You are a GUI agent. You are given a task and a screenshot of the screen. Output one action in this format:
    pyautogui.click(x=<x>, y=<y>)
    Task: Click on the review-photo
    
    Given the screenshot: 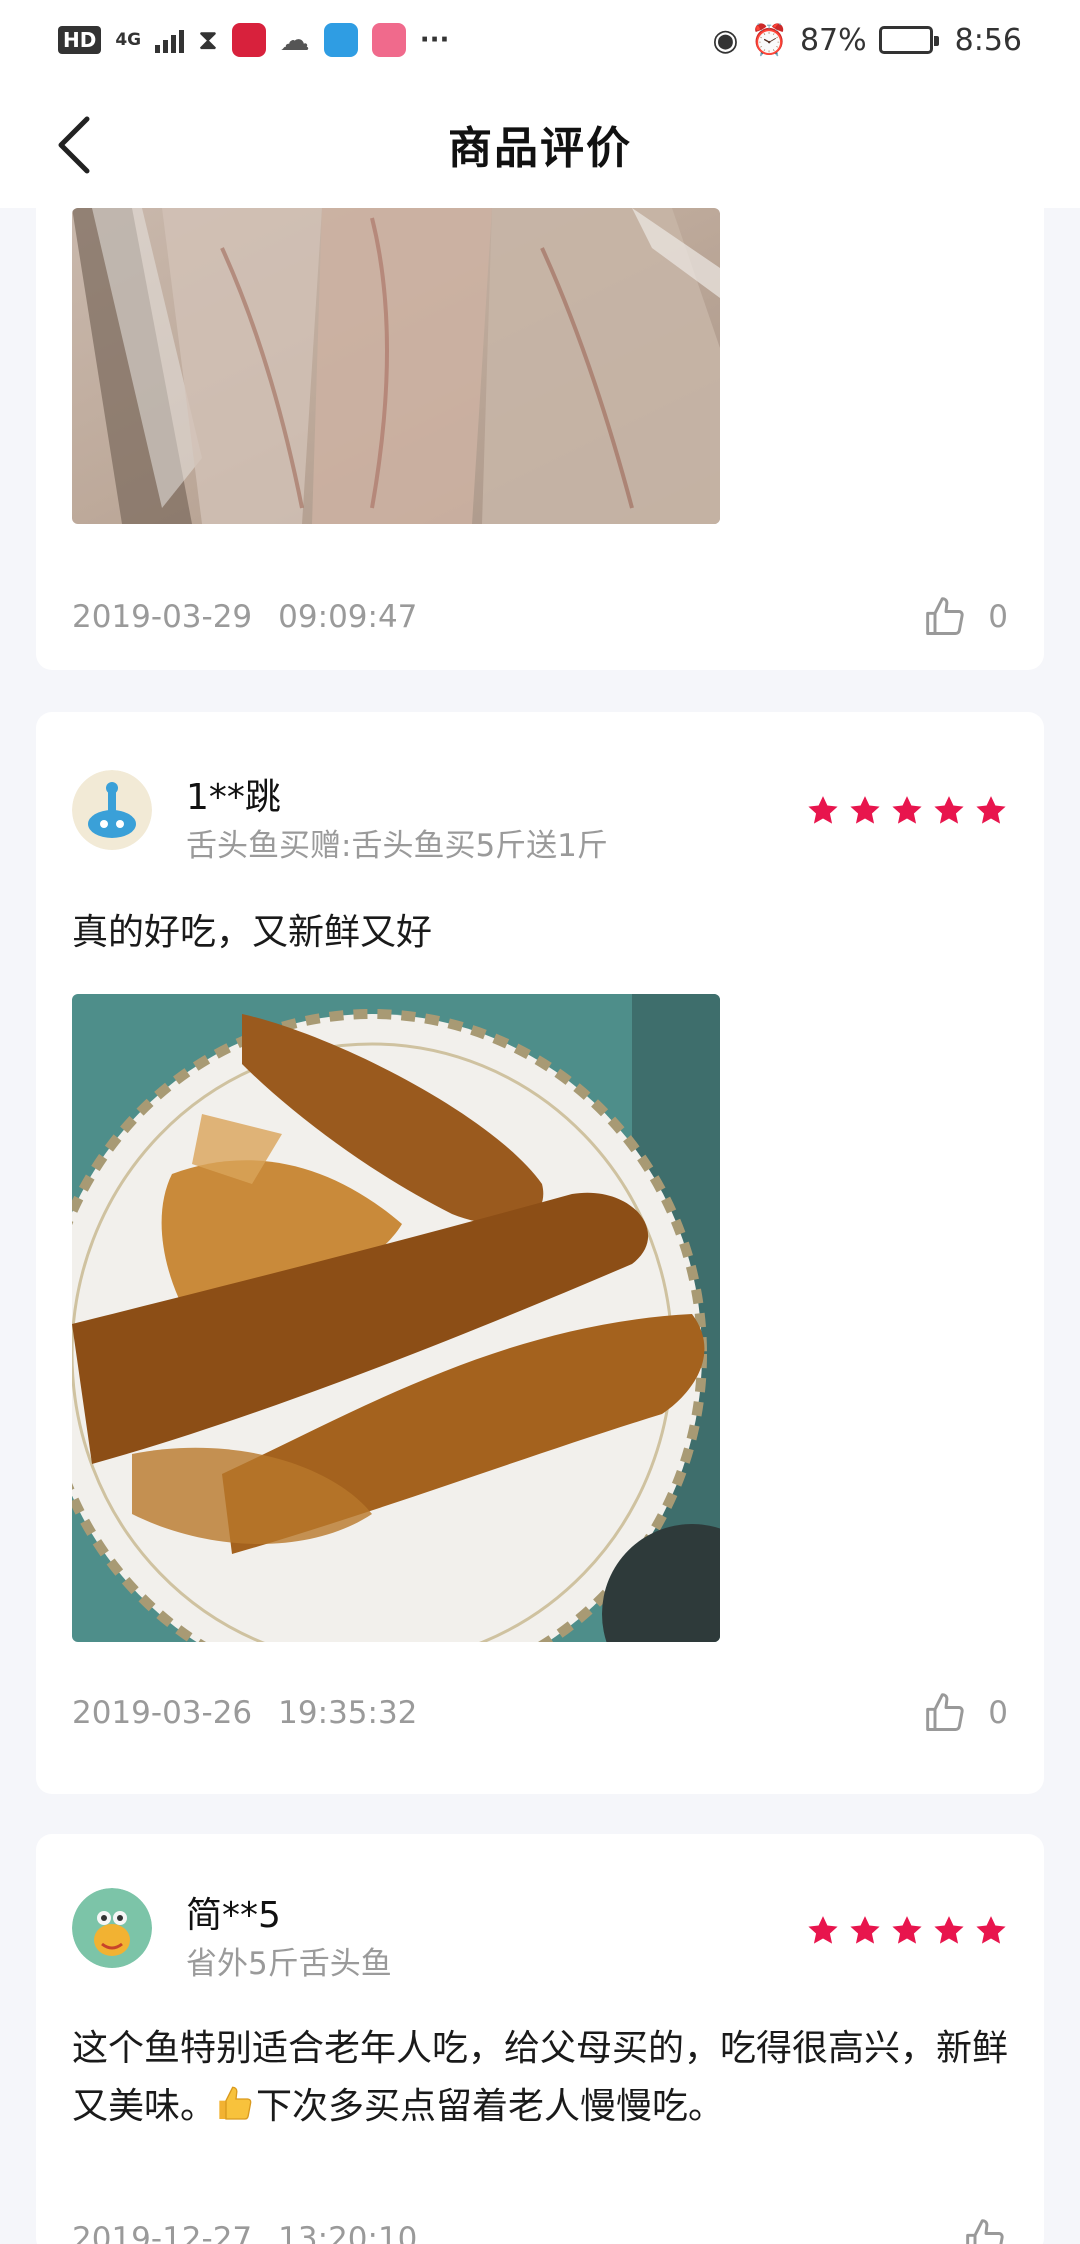 What is the action you would take?
    pyautogui.click(x=396, y=366)
    